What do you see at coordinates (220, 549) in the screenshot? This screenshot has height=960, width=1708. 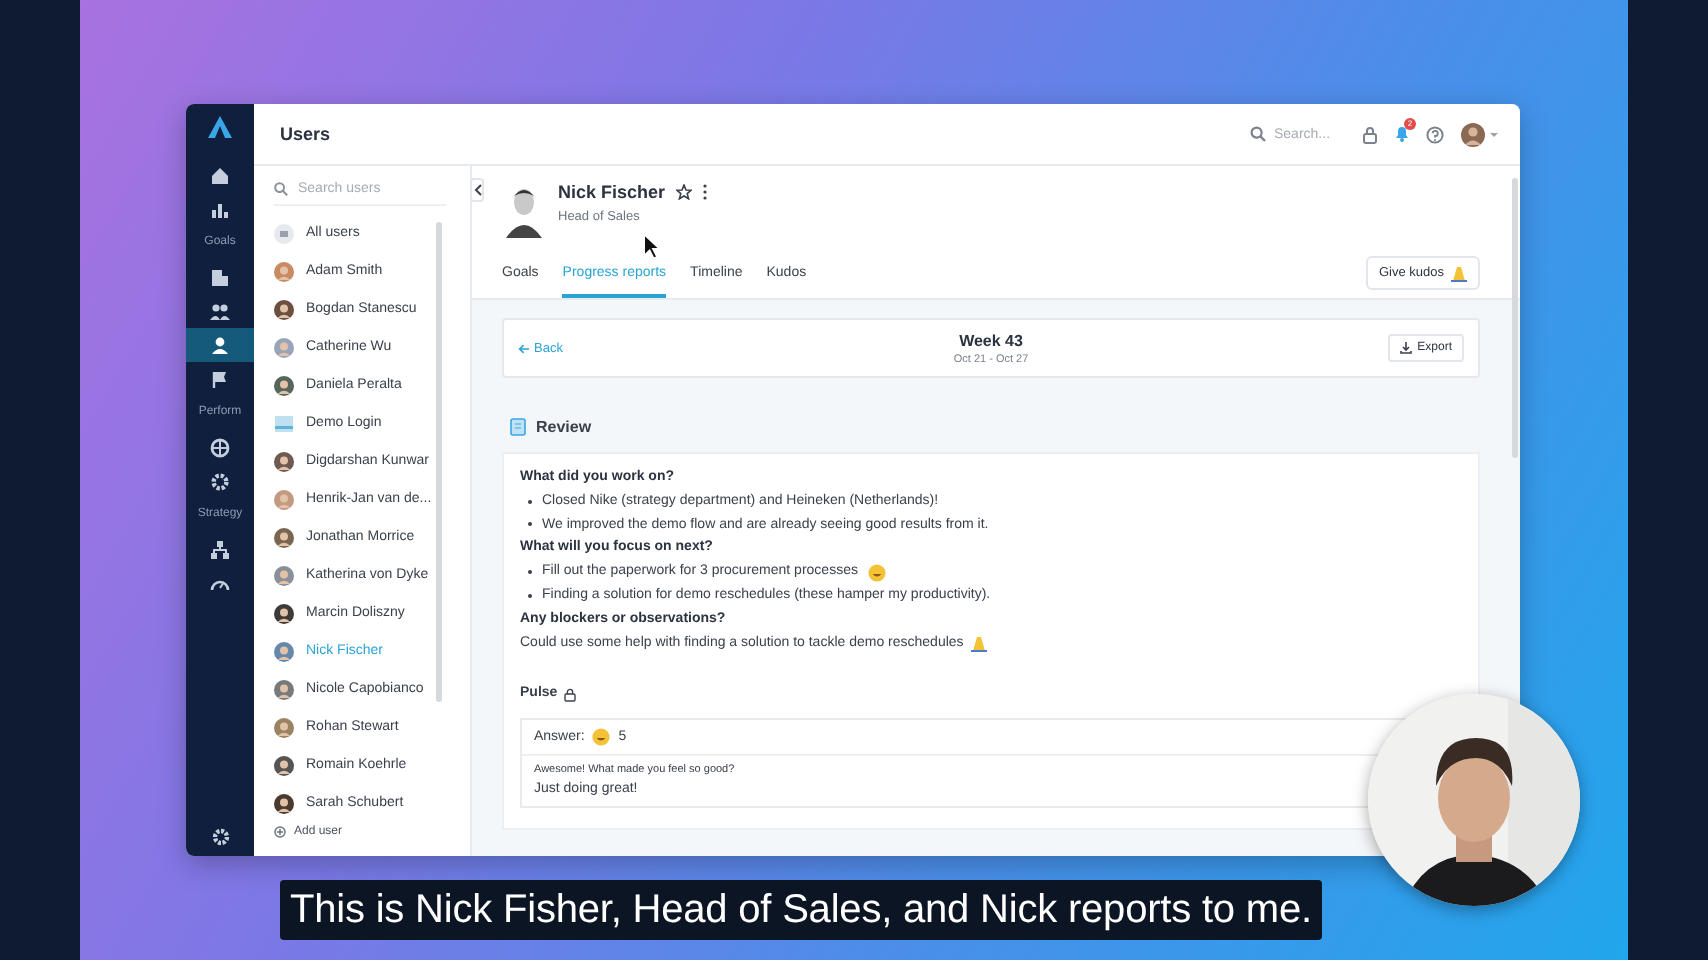 I see `org-chart-icon` at bounding box center [220, 549].